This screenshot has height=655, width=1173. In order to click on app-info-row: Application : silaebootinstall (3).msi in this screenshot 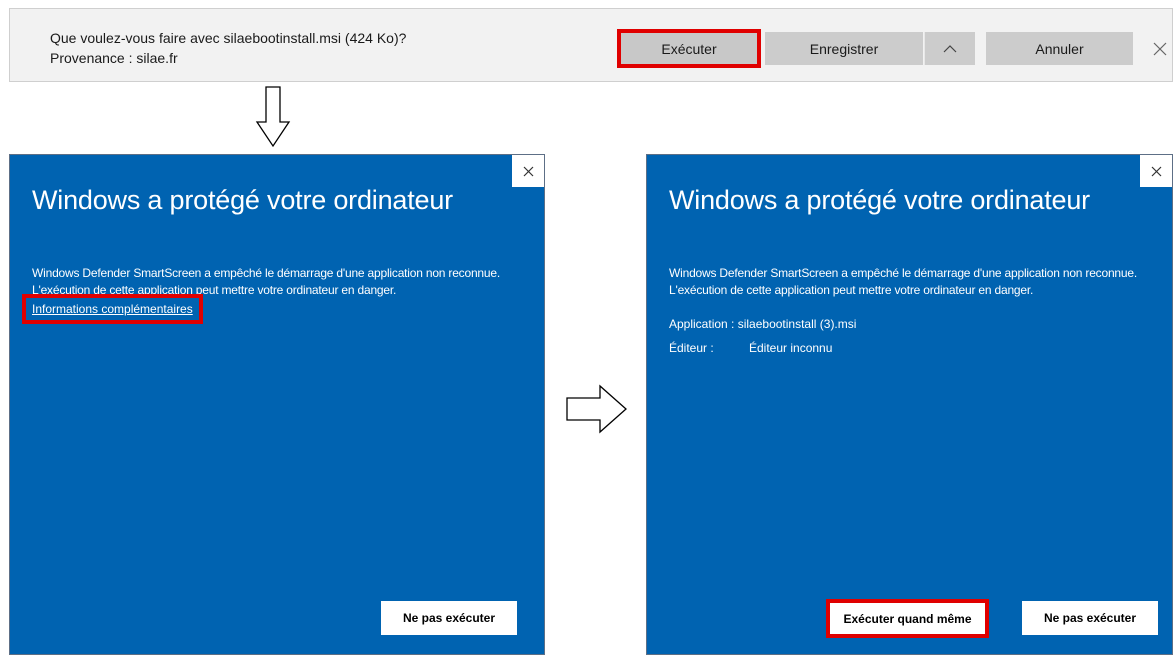, I will do `click(762, 324)`.